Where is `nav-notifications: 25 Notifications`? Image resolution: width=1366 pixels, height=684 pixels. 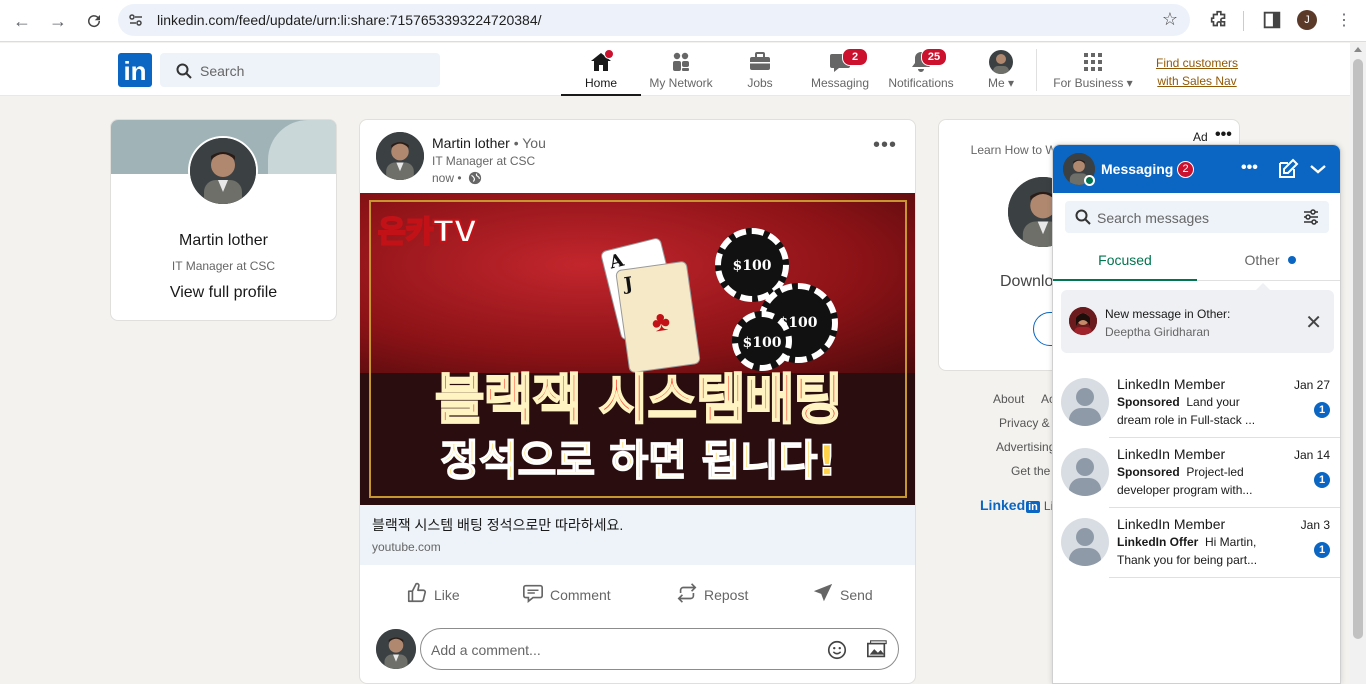 nav-notifications: 25 Notifications is located at coordinates (921, 69).